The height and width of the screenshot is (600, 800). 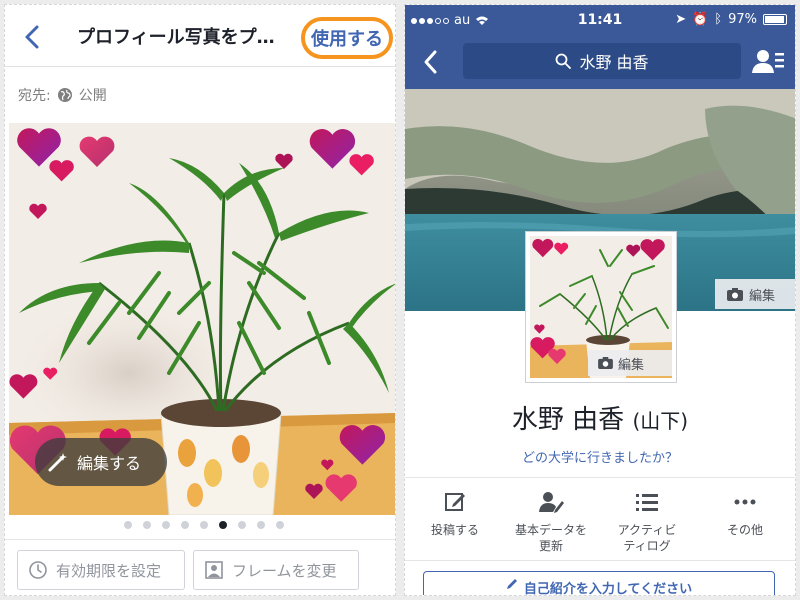 I want to click on update-info-label: 基本データを 更新, so click(x=550, y=538).